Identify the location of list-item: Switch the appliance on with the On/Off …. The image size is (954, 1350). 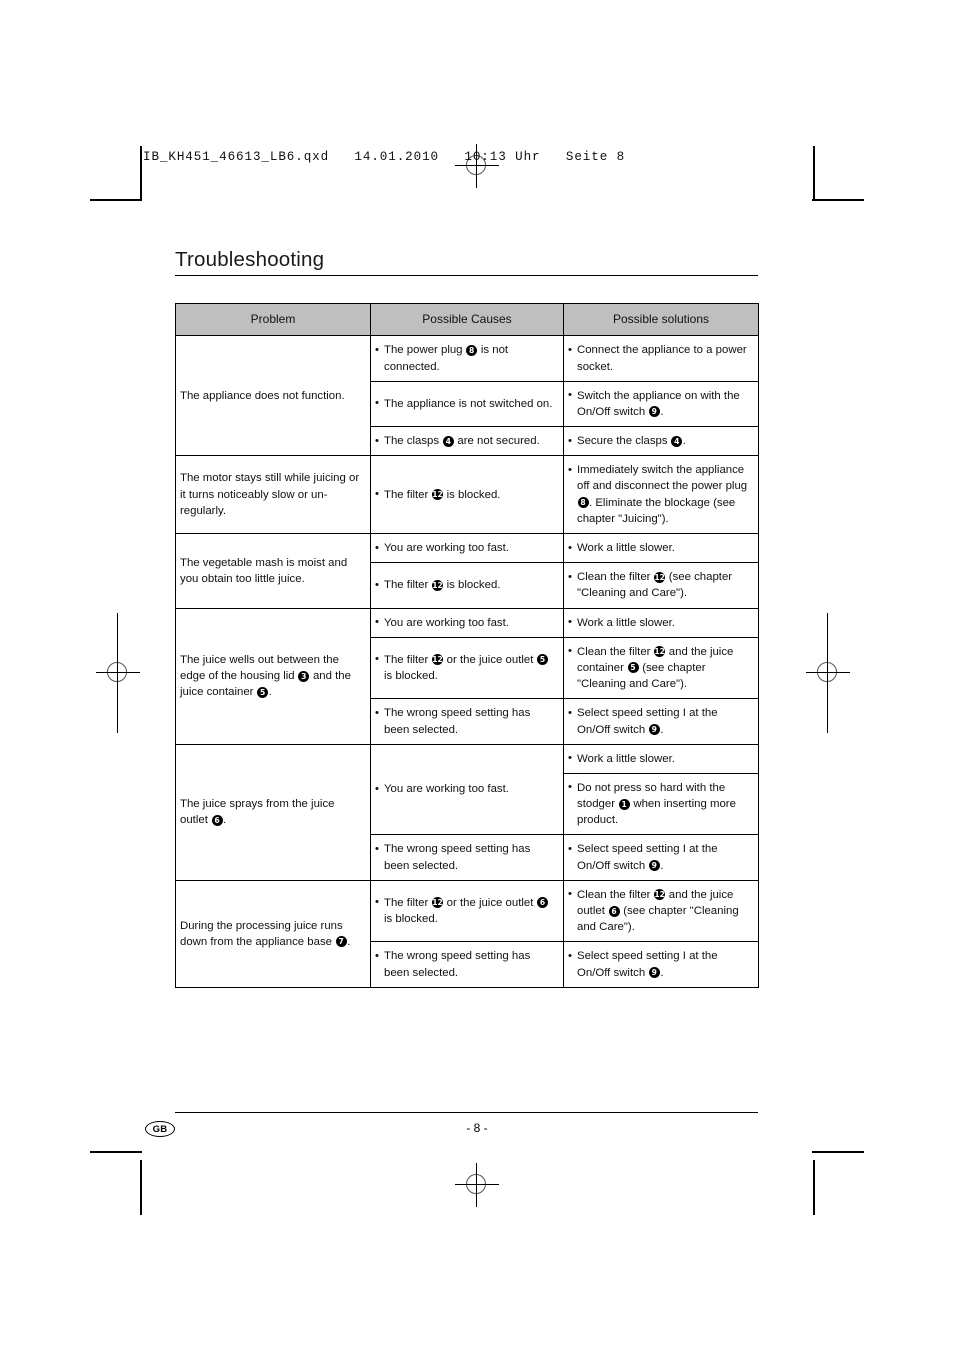
(660, 403).